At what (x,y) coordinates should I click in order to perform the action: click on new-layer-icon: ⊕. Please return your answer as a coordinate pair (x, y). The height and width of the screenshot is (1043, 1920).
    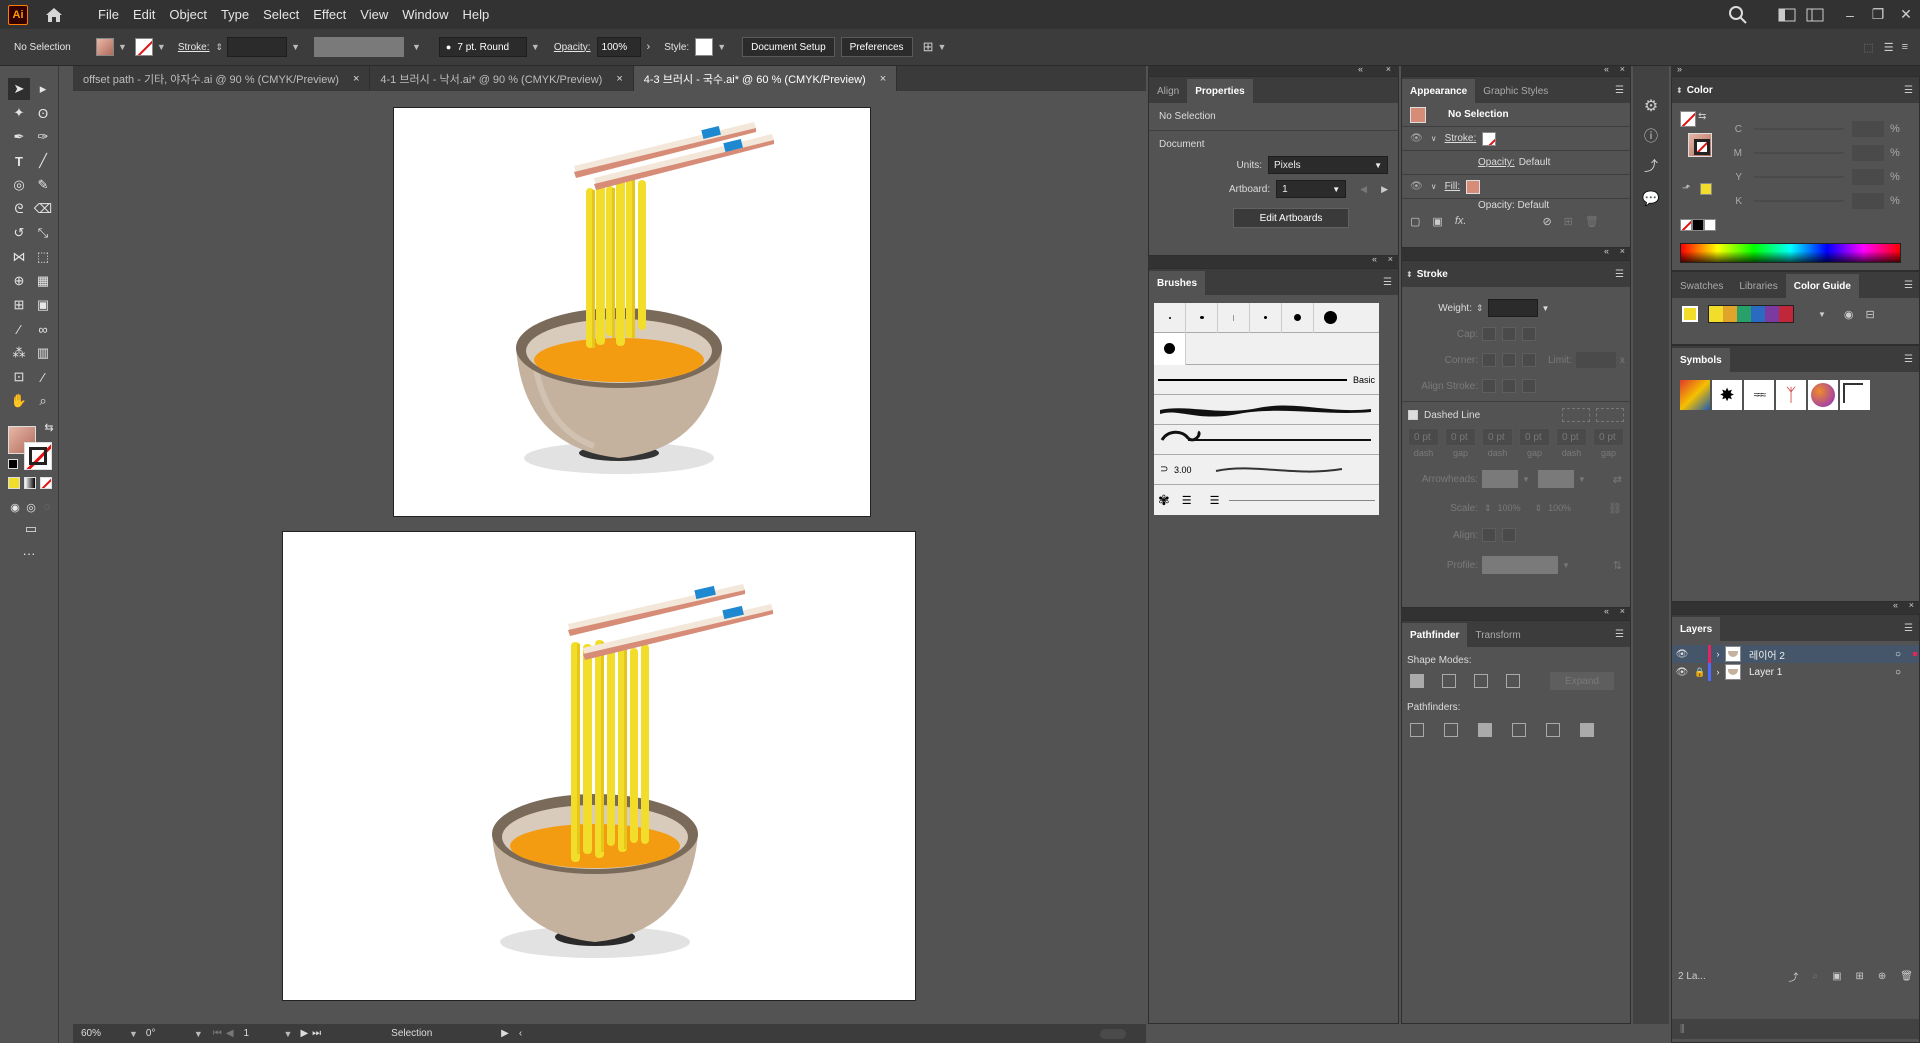
    Looking at the image, I should click on (1882, 976).